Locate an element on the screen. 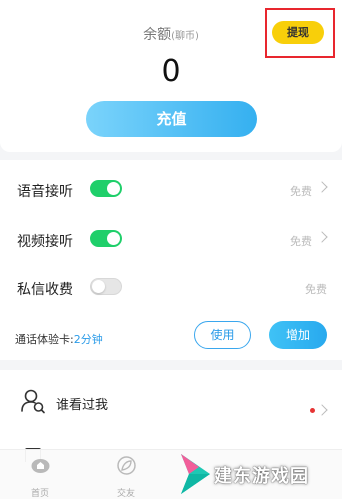 The width and height of the screenshot is (342, 499). use-trial-button: 使用 is located at coordinates (222, 335).